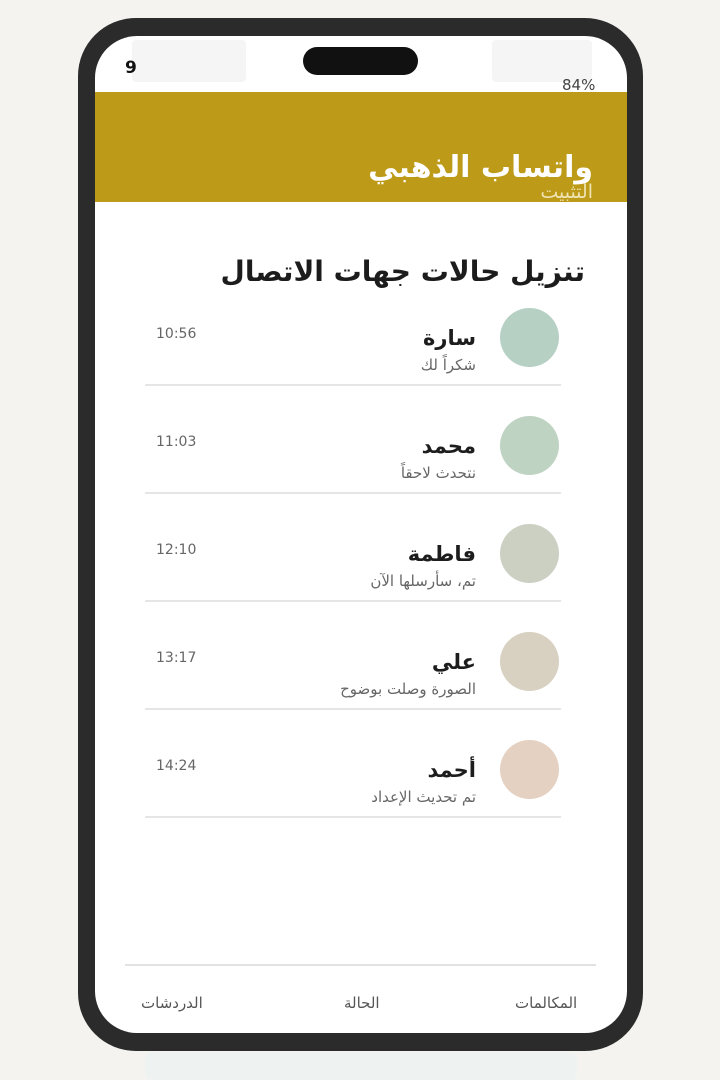 The width and height of the screenshot is (720, 1080). What do you see at coordinates (546, 1003) in the screenshot?
I see `tab-calls: المكالمات` at bounding box center [546, 1003].